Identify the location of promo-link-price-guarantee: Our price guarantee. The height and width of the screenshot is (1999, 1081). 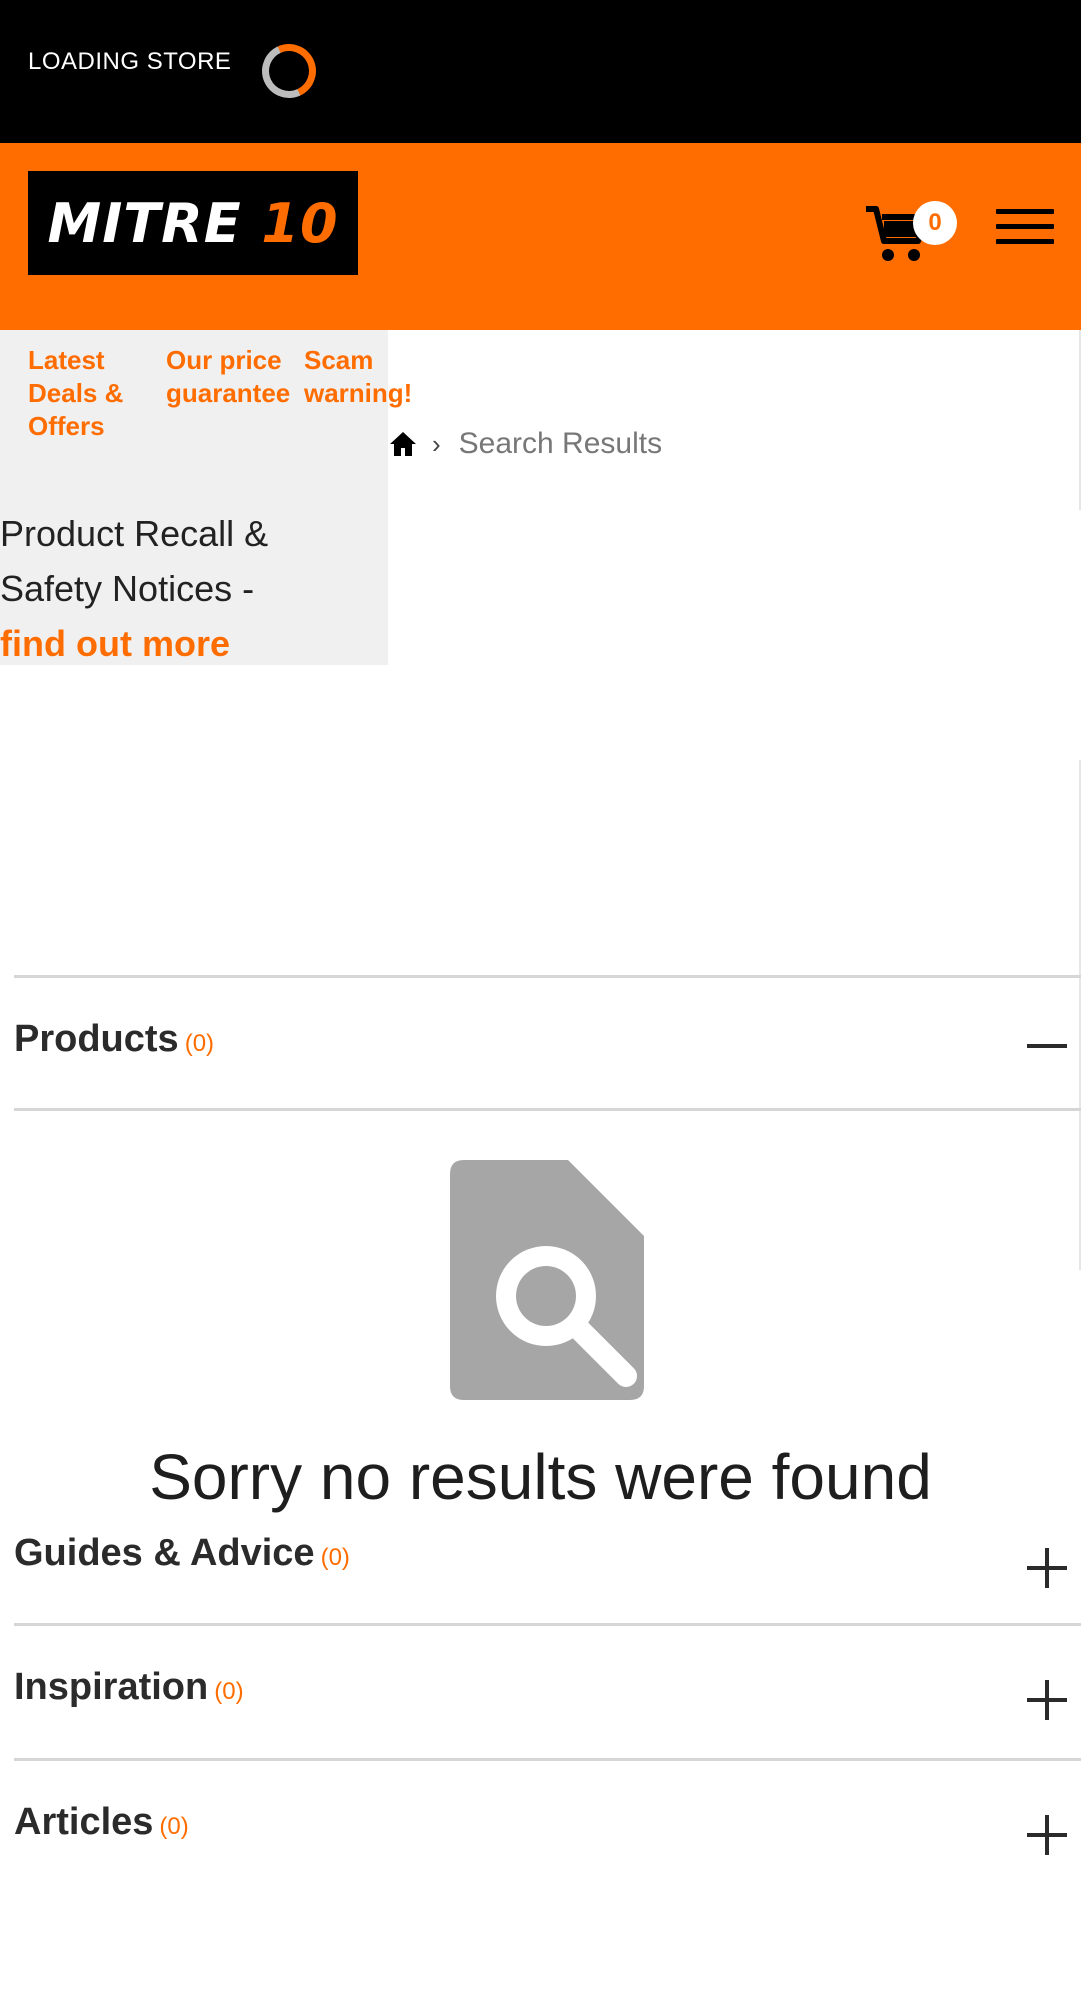
(231, 377).